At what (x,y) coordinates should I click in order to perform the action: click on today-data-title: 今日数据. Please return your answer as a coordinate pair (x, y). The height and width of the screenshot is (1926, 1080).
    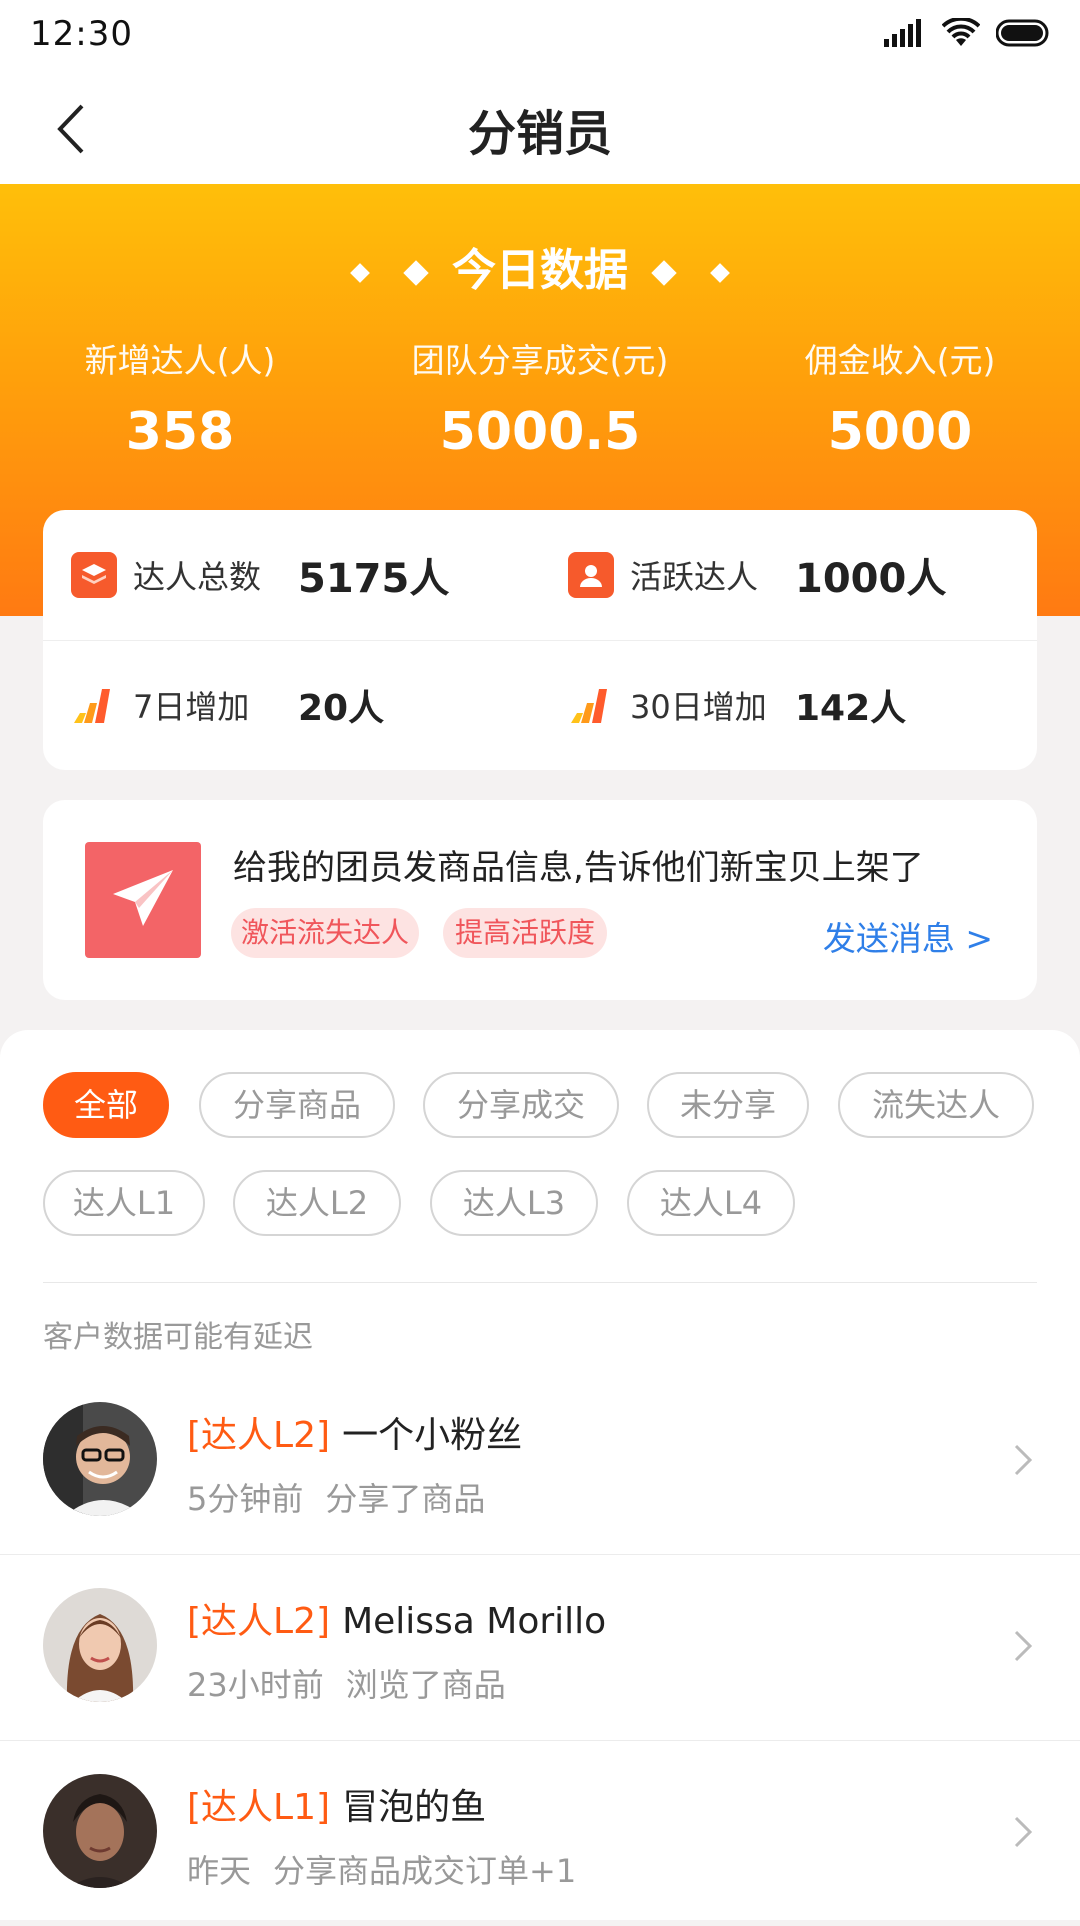
    Looking at the image, I should click on (540, 270).